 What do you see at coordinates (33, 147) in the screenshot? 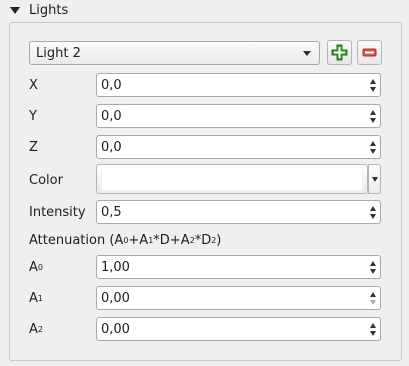
I see `z-label: Z` at bounding box center [33, 147].